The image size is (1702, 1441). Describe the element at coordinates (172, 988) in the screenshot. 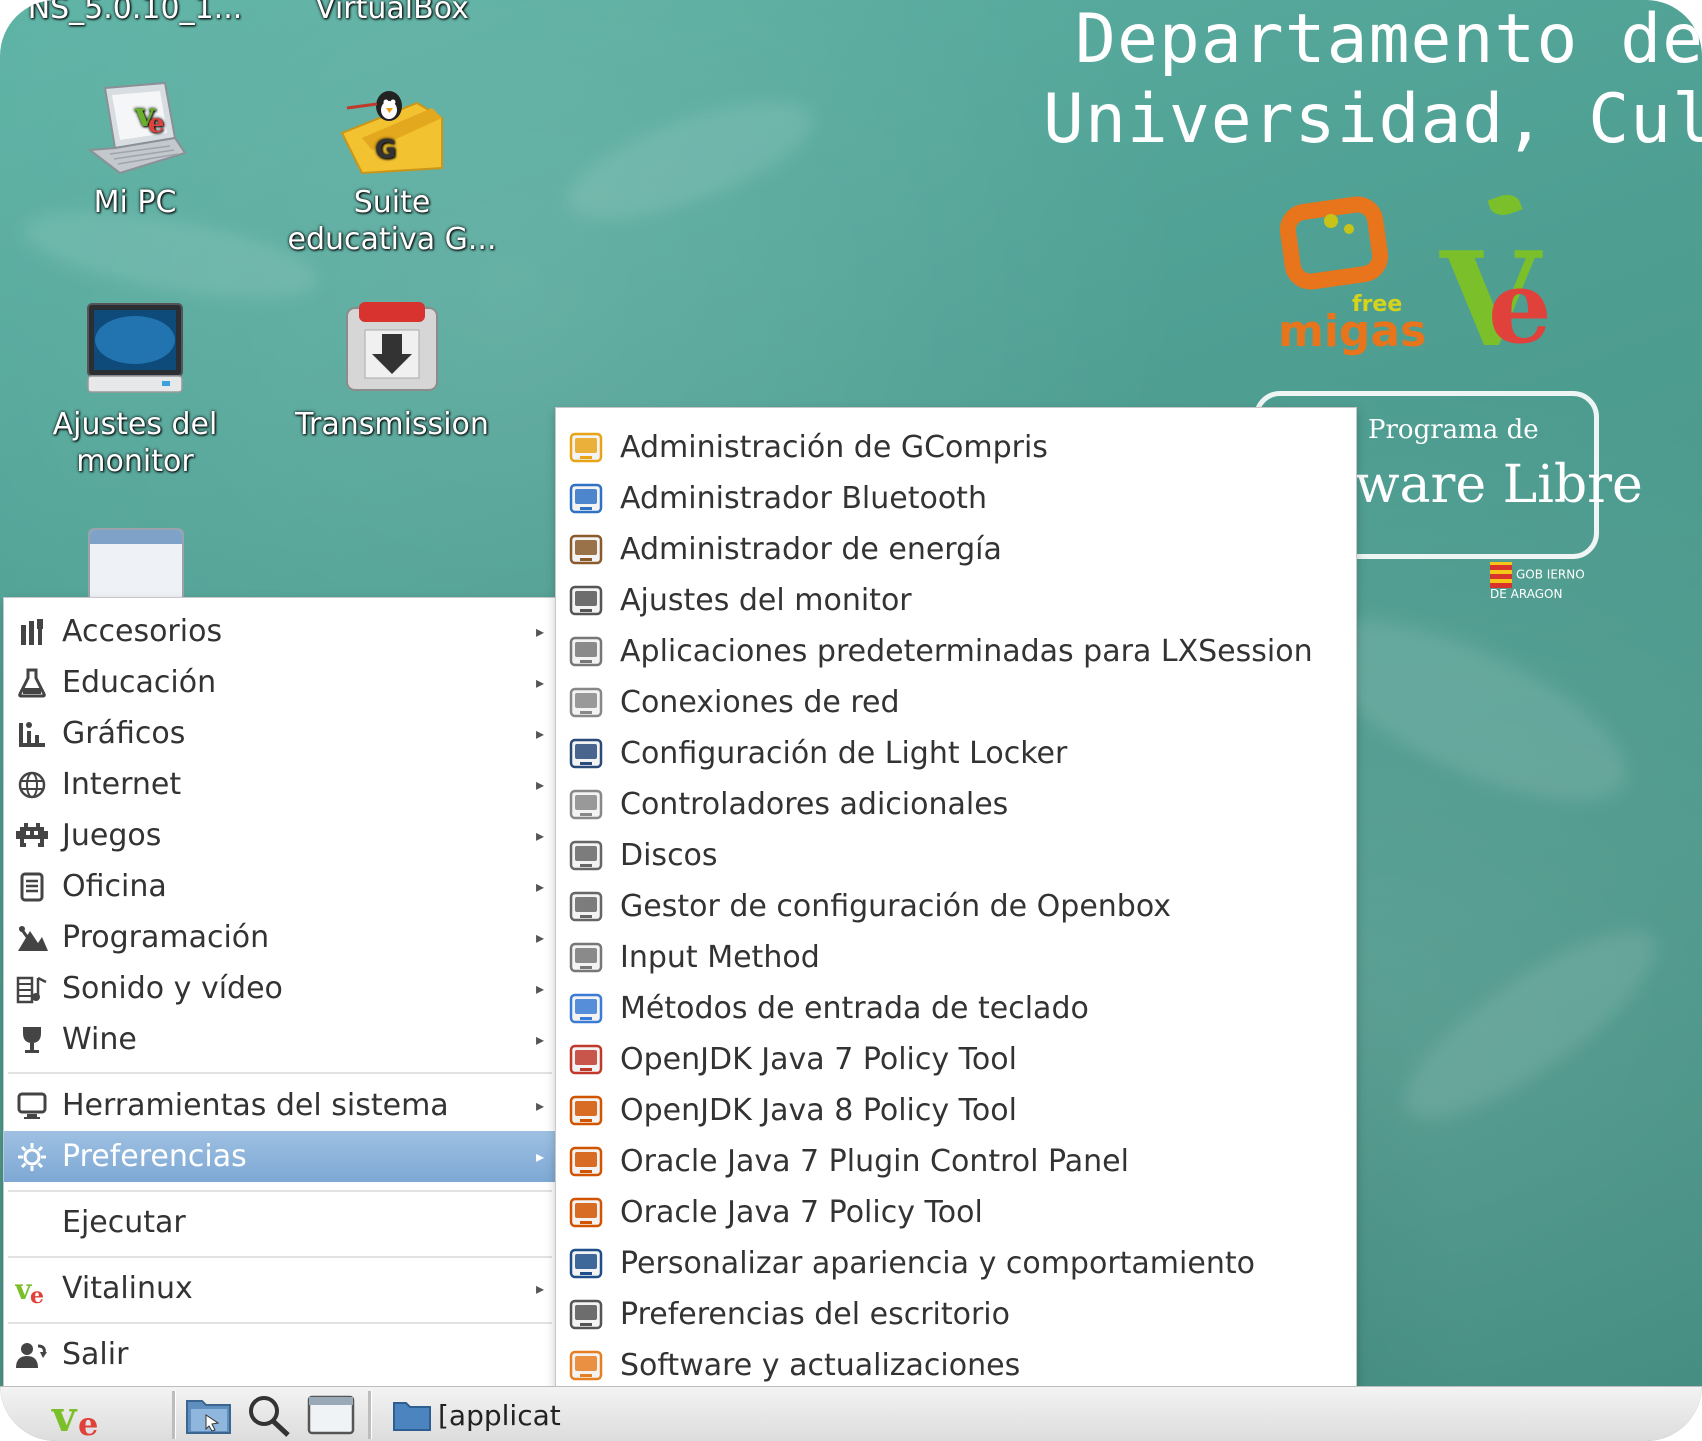

I see `menu-item-label: Sonido y vídeo` at that location.